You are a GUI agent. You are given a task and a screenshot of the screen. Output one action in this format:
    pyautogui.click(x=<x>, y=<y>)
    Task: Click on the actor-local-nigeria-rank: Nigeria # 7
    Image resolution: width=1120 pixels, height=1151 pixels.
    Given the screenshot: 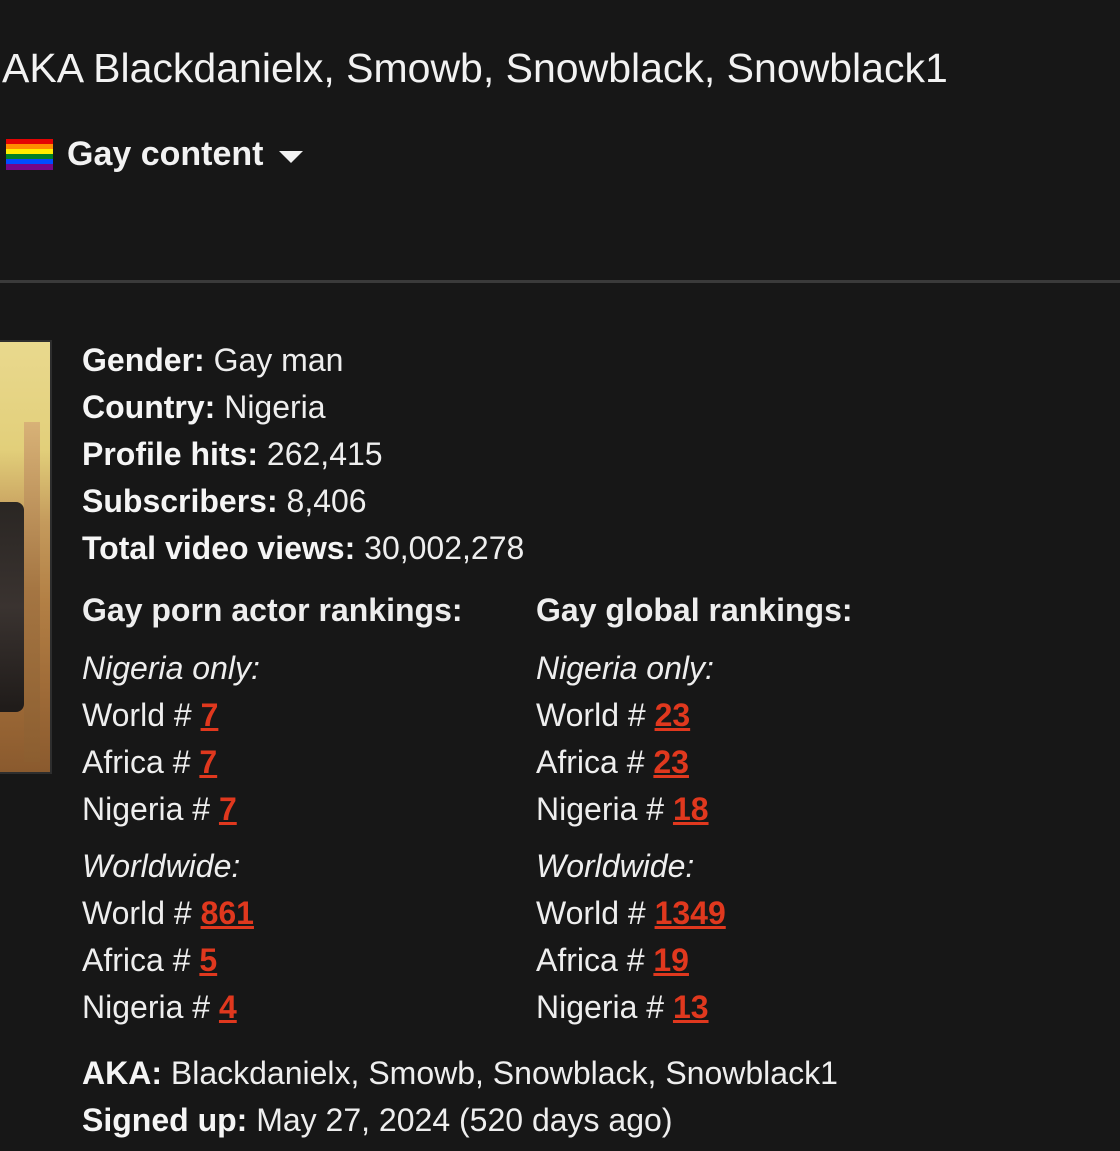 What is the action you would take?
    pyautogui.click(x=272, y=809)
    